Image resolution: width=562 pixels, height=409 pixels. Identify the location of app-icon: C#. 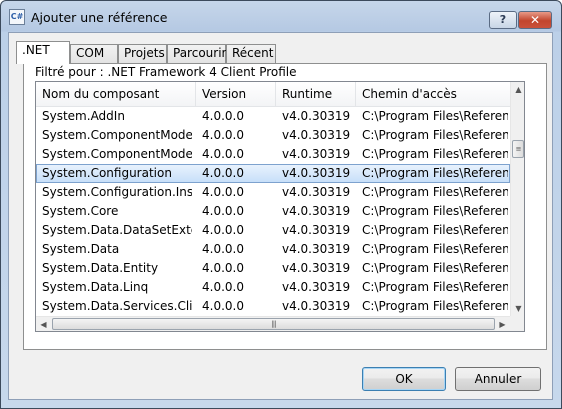
(17, 17).